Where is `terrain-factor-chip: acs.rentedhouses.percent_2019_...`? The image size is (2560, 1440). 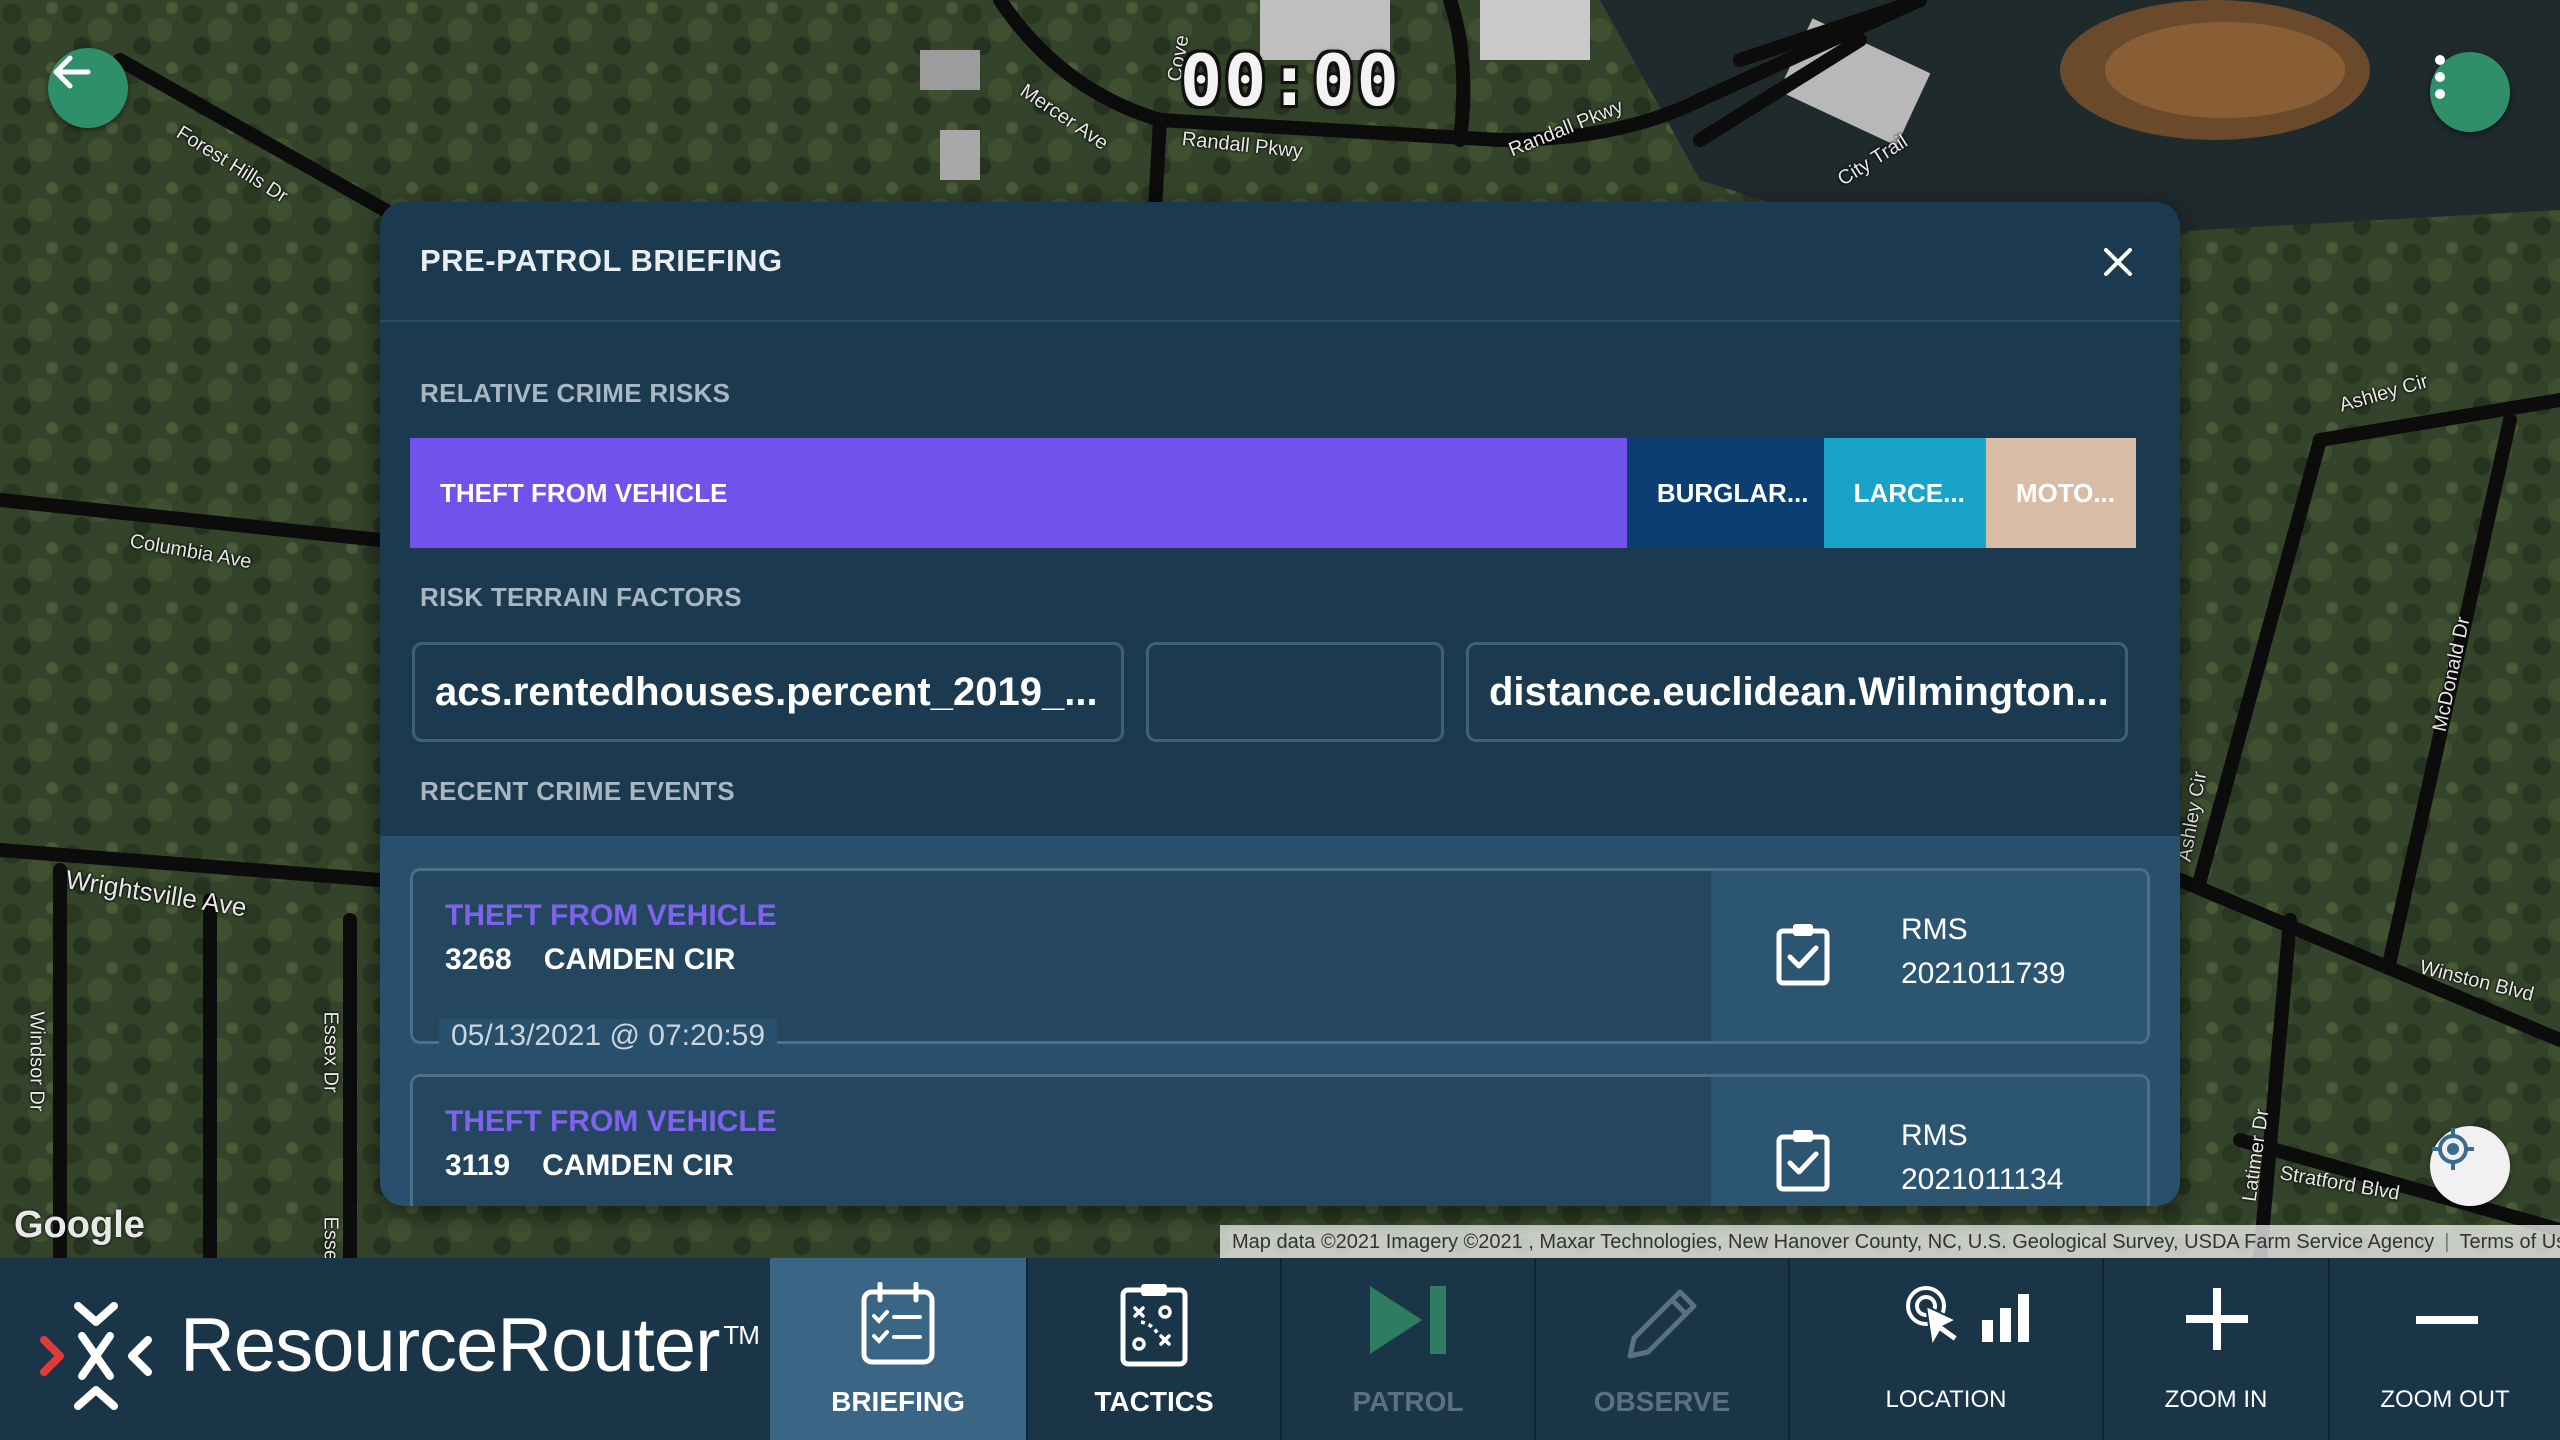 terrain-factor-chip: acs.rentedhouses.percent_2019_... is located at coordinates (768, 692).